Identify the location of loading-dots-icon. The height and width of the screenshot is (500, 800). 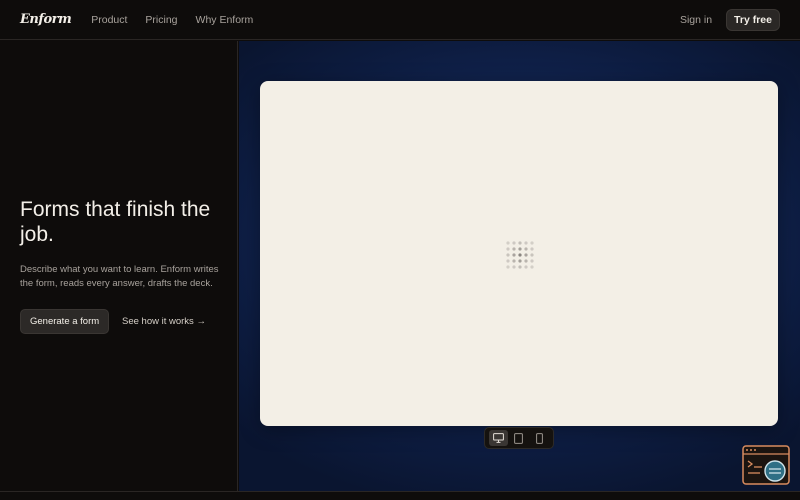
(520, 255).